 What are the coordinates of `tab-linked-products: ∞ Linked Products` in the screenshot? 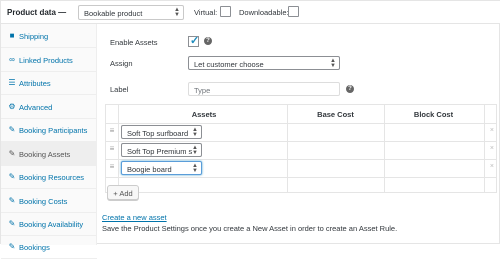 It's located at (49, 60).